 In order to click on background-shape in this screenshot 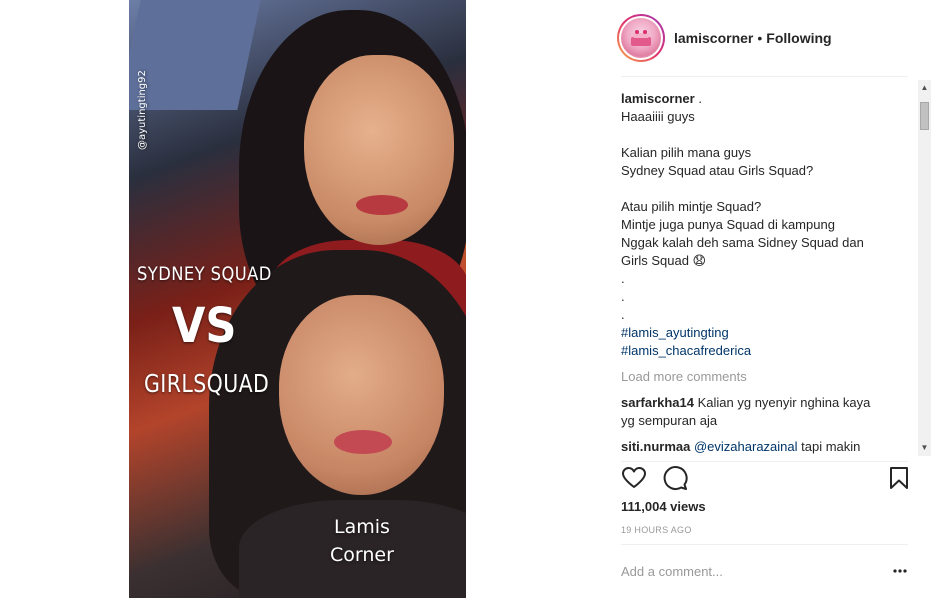, I will do `click(195, 55)`.